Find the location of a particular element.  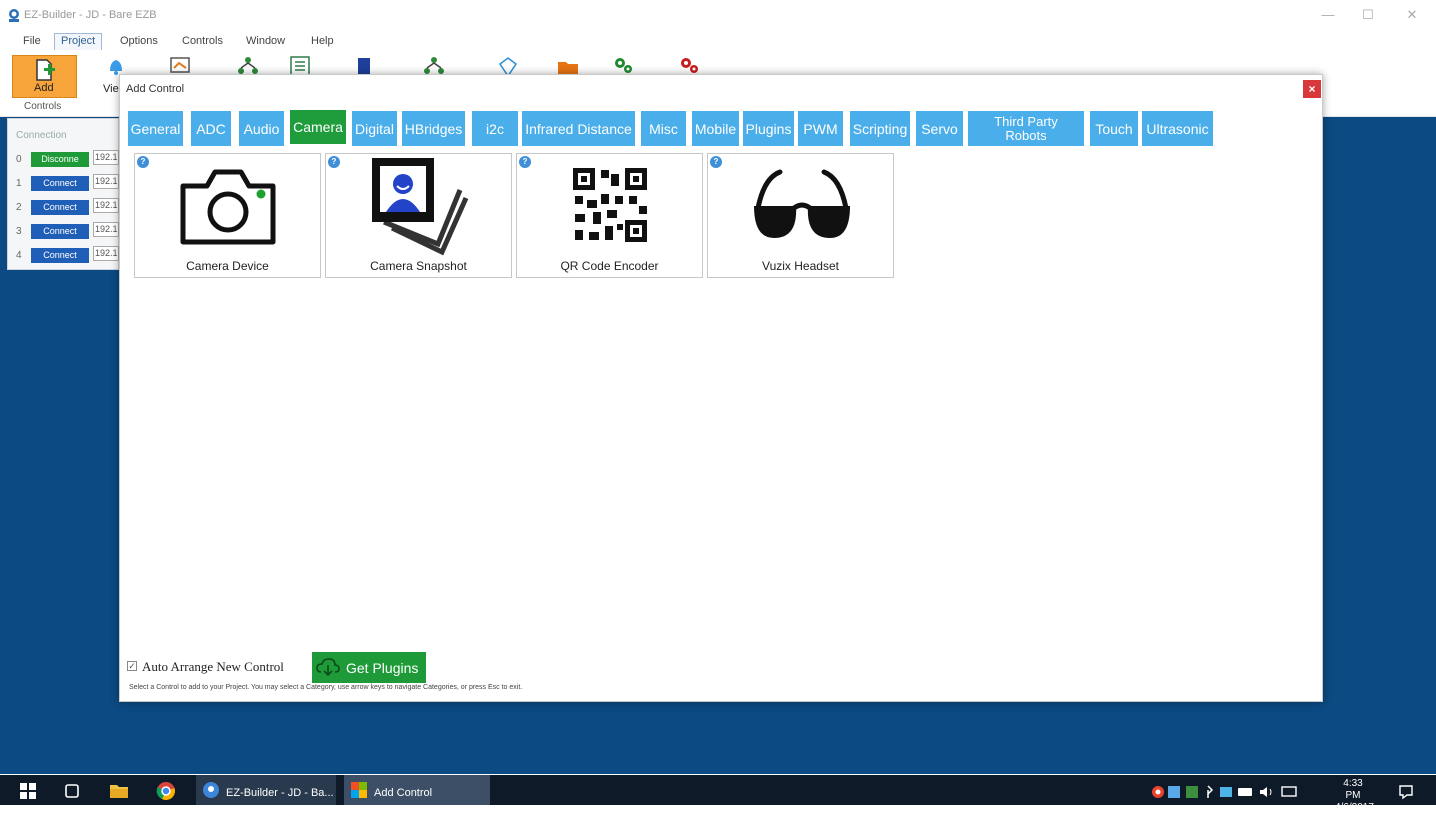

card-label: Vuzix Headset is located at coordinates (800, 266).